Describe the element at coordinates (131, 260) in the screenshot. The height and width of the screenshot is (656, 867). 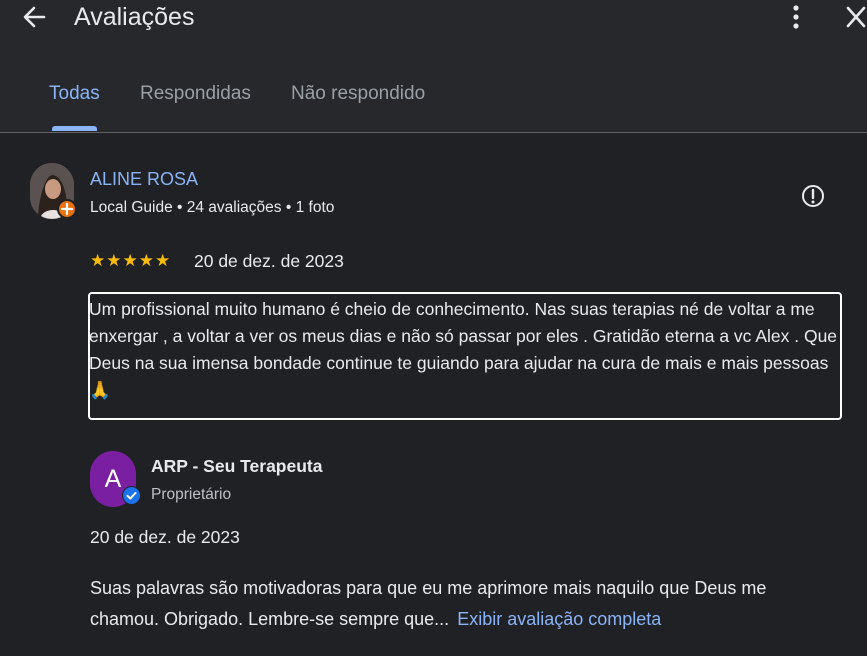
I see `star-rating: ★★★★★` at that location.